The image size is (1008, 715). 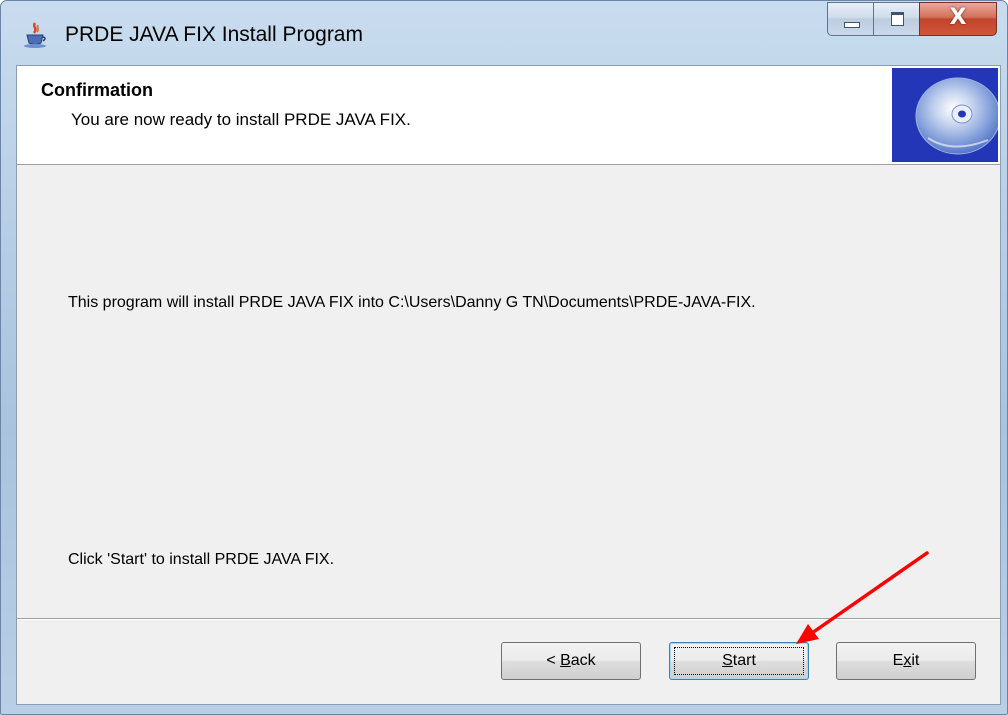 What do you see at coordinates (553, 660) in the screenshot?
I see `back-button-prefix: <` at bounding box center [553, 660].